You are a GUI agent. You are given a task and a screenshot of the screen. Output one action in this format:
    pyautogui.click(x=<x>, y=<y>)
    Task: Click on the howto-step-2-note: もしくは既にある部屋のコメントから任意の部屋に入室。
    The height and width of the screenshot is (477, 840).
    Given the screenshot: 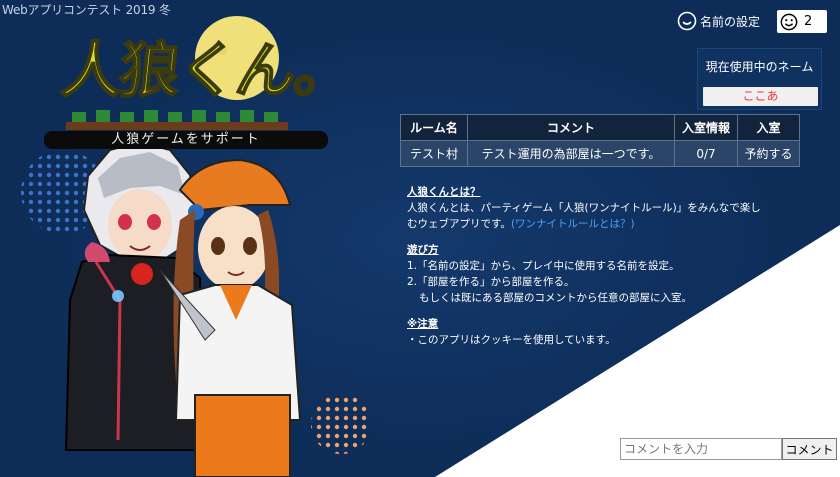 What is the action you would take?
    pyautogui.click(x=555, y=298)
    